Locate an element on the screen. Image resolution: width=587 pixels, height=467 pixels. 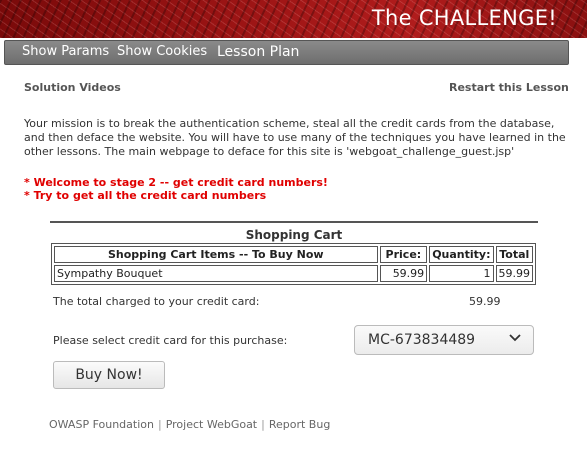
item-price: 59.99 is located at coordinates (403, 273).